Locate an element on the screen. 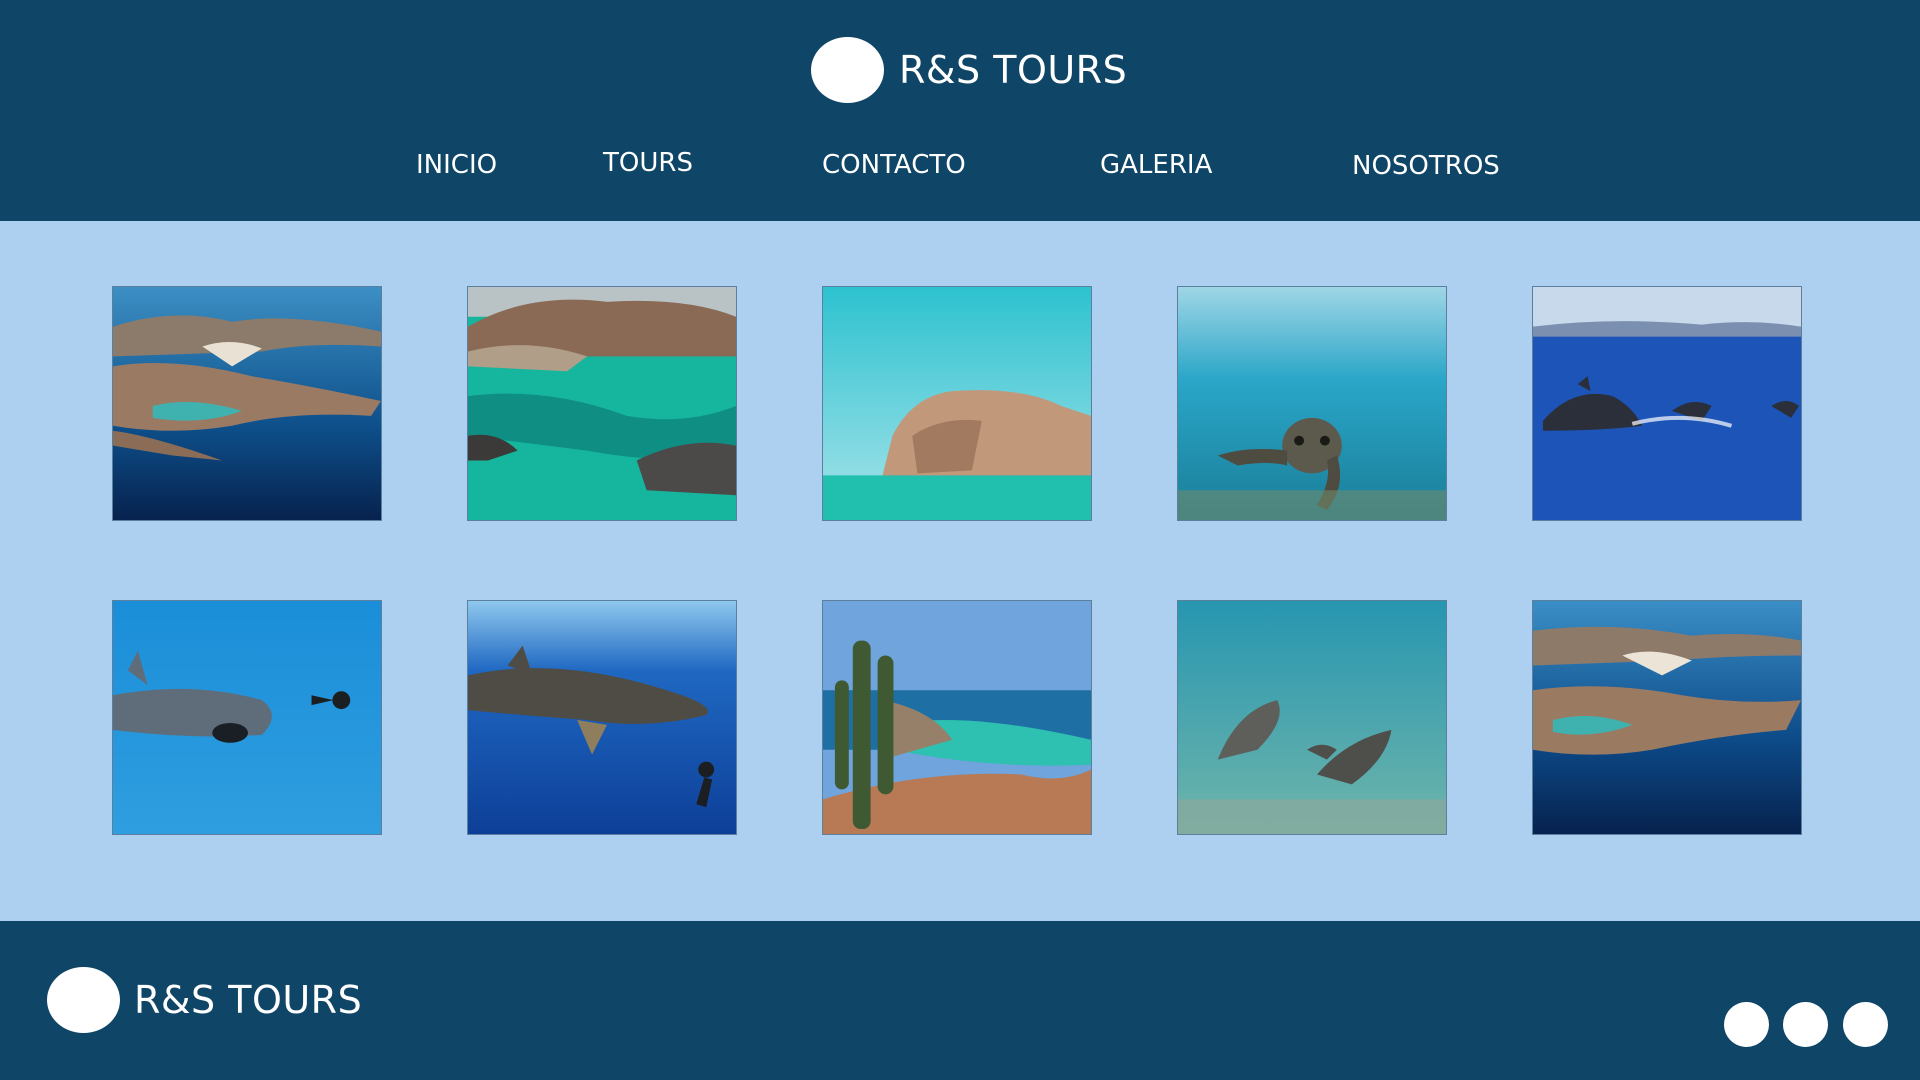 The height and width of the screenshot is (1080, 1920). nav-item-tours: TOURS is located at coordinates (648, 163).